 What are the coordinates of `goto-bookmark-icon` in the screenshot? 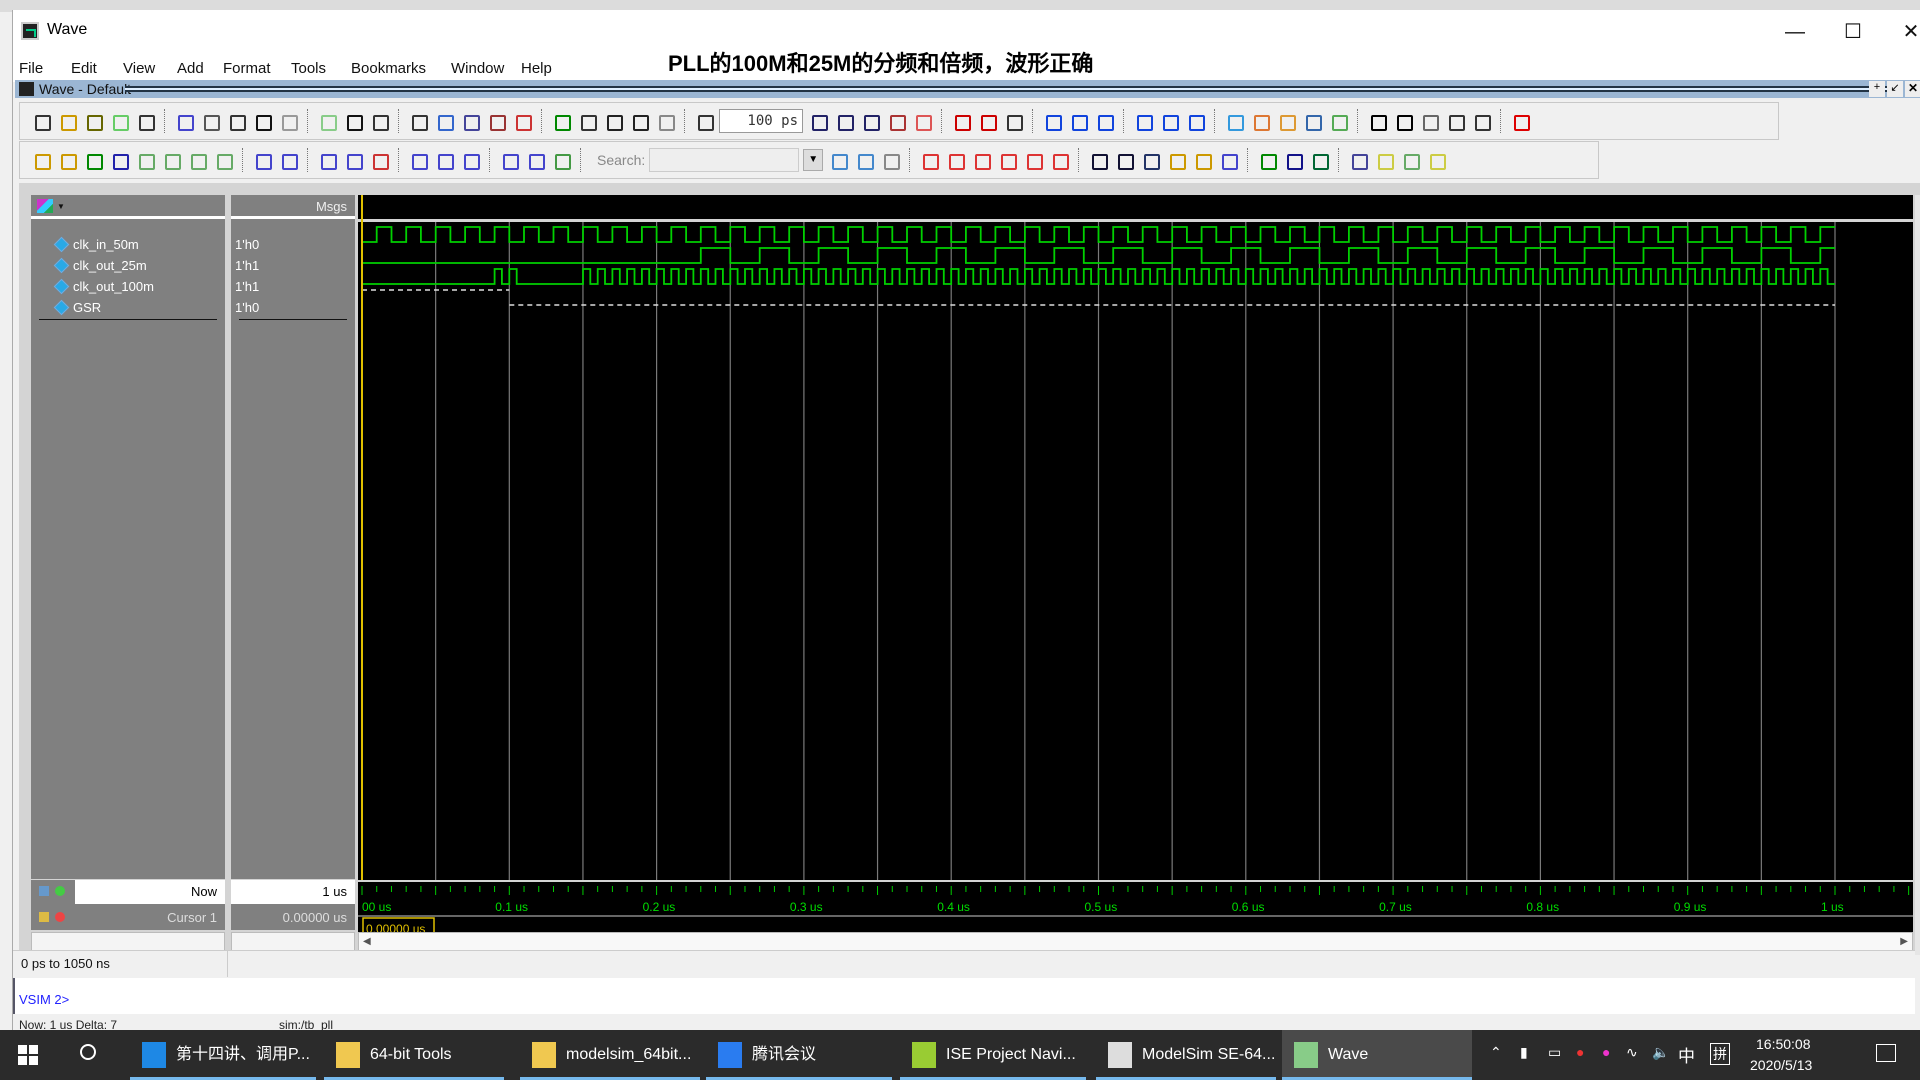 It's located at (1338, 121).